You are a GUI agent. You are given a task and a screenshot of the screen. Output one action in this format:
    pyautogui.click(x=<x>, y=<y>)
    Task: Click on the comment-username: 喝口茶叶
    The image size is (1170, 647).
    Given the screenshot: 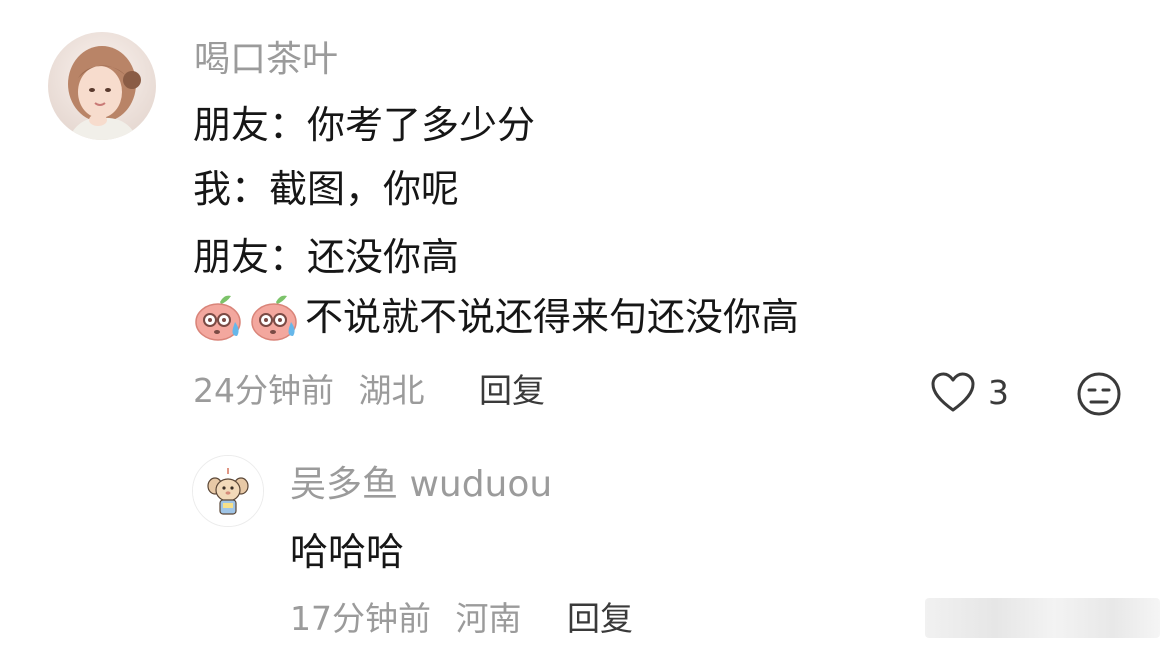 What is the action you would take?
    pyautogui.click(x=266, y=60)
    